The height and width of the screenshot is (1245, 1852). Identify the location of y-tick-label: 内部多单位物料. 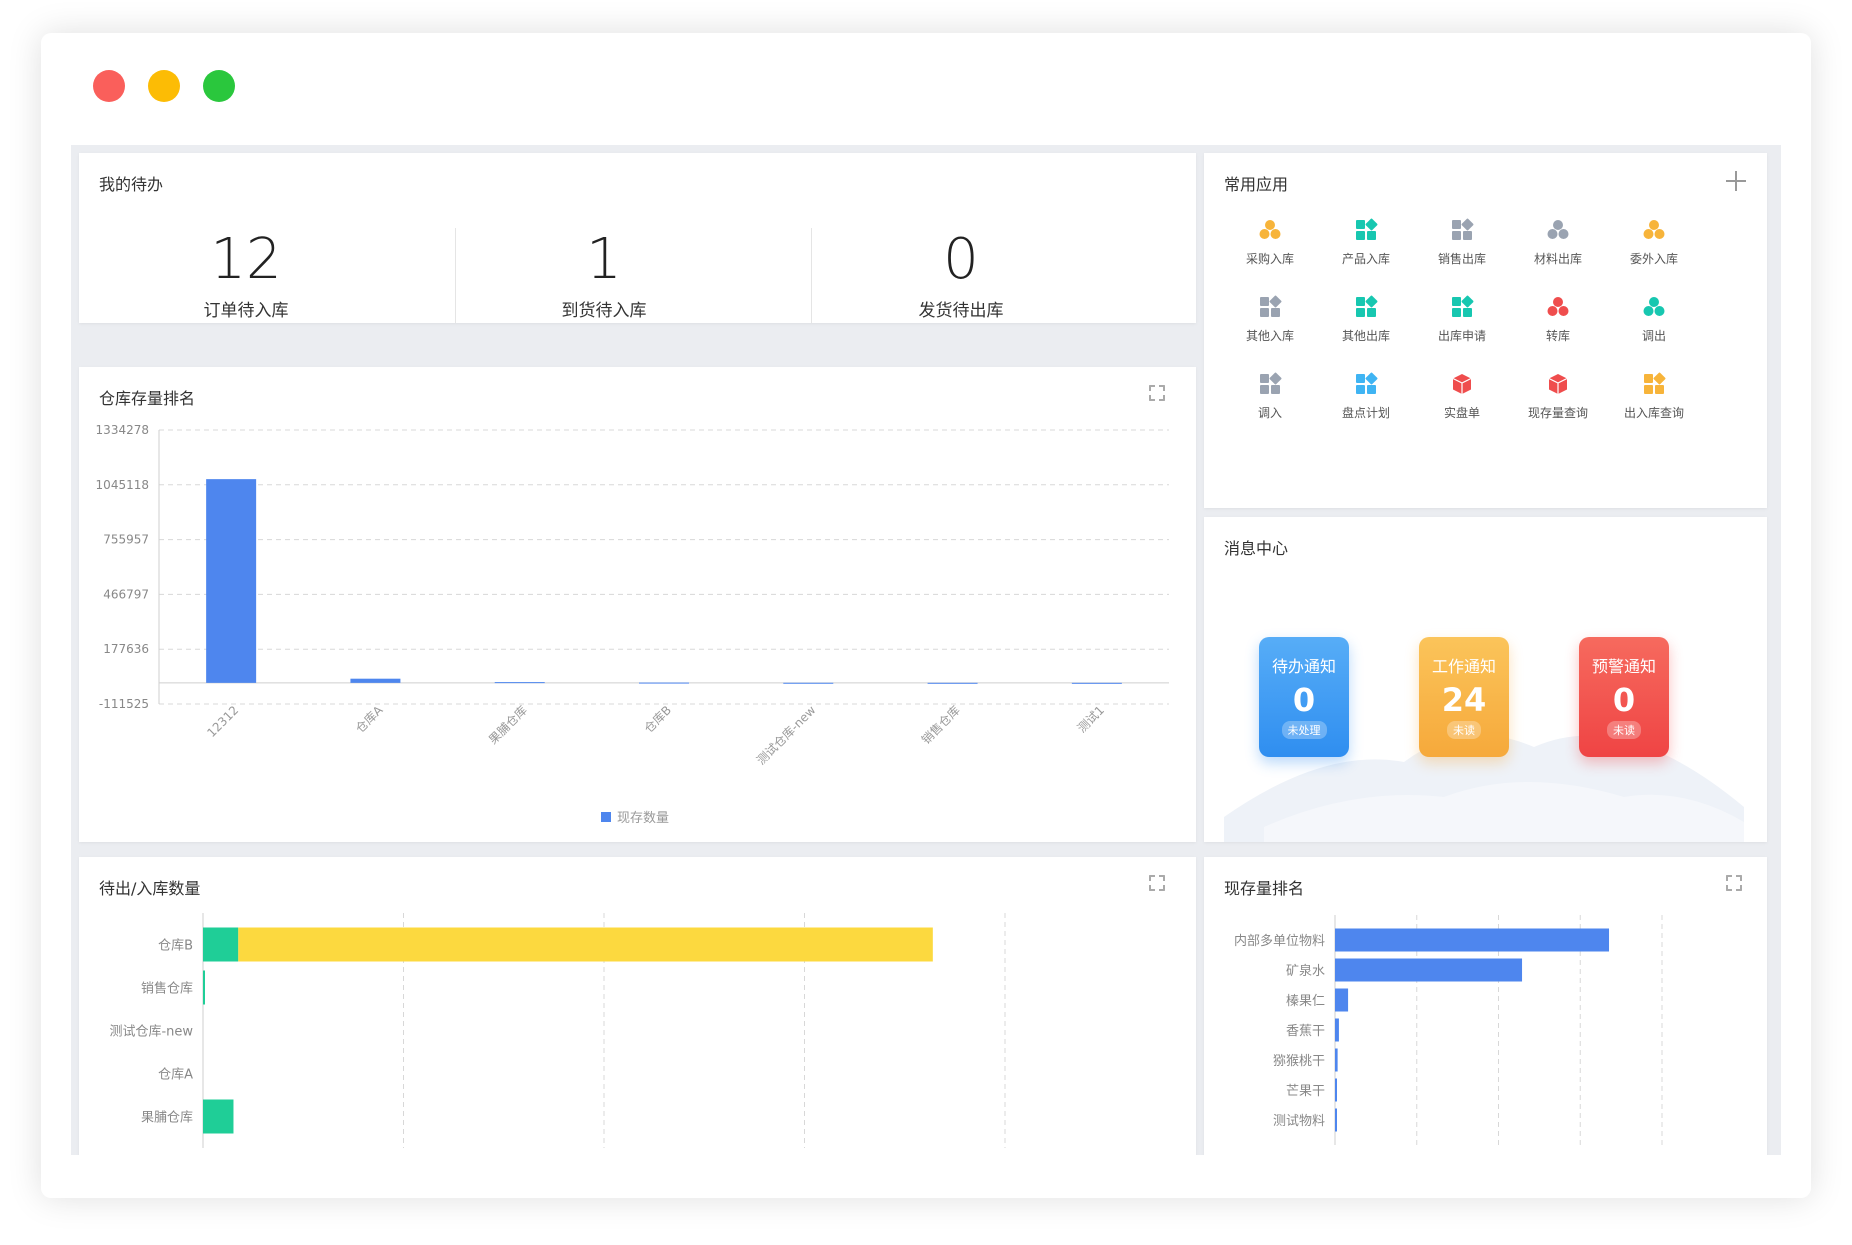
(1279, 941).